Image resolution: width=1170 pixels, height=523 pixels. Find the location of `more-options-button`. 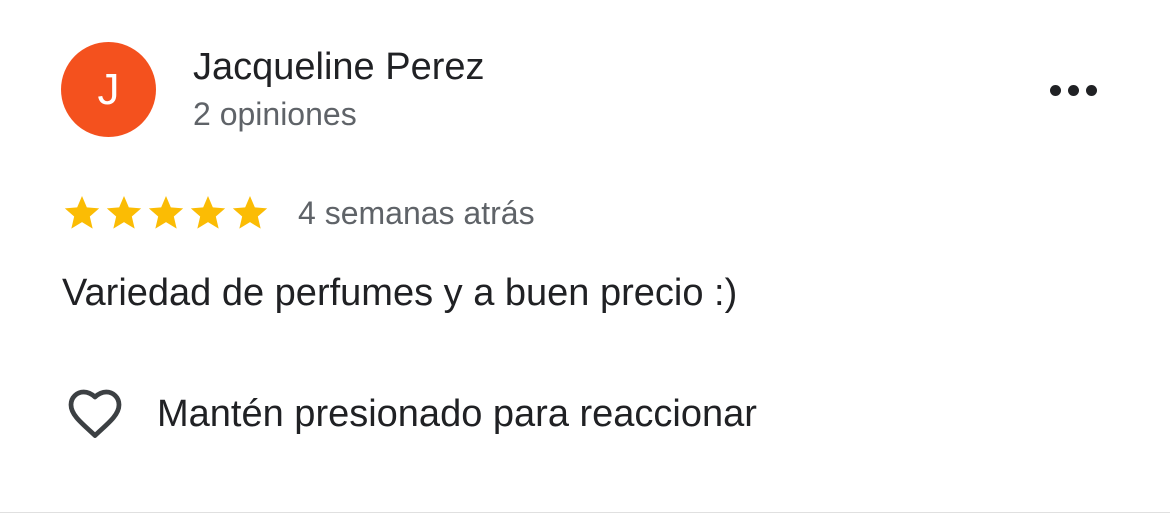

more-options-button is located at coordinates (1073, 90).